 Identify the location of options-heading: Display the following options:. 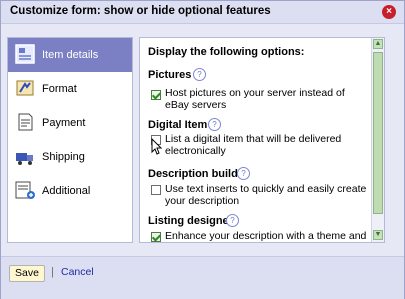
(226, 52).